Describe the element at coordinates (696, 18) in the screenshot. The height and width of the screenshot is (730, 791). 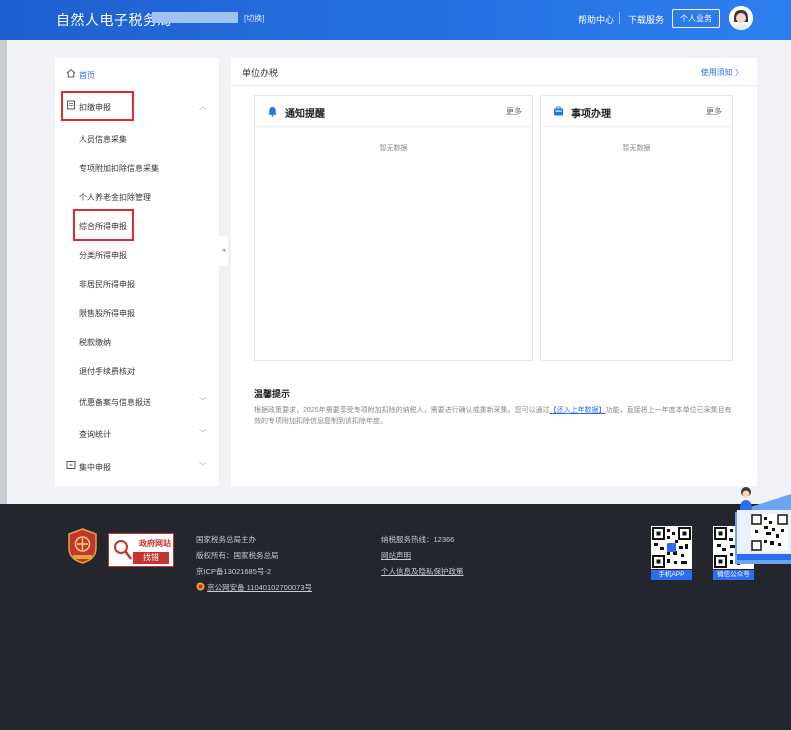
I see `personal-business-button: 个人业务` at that location.